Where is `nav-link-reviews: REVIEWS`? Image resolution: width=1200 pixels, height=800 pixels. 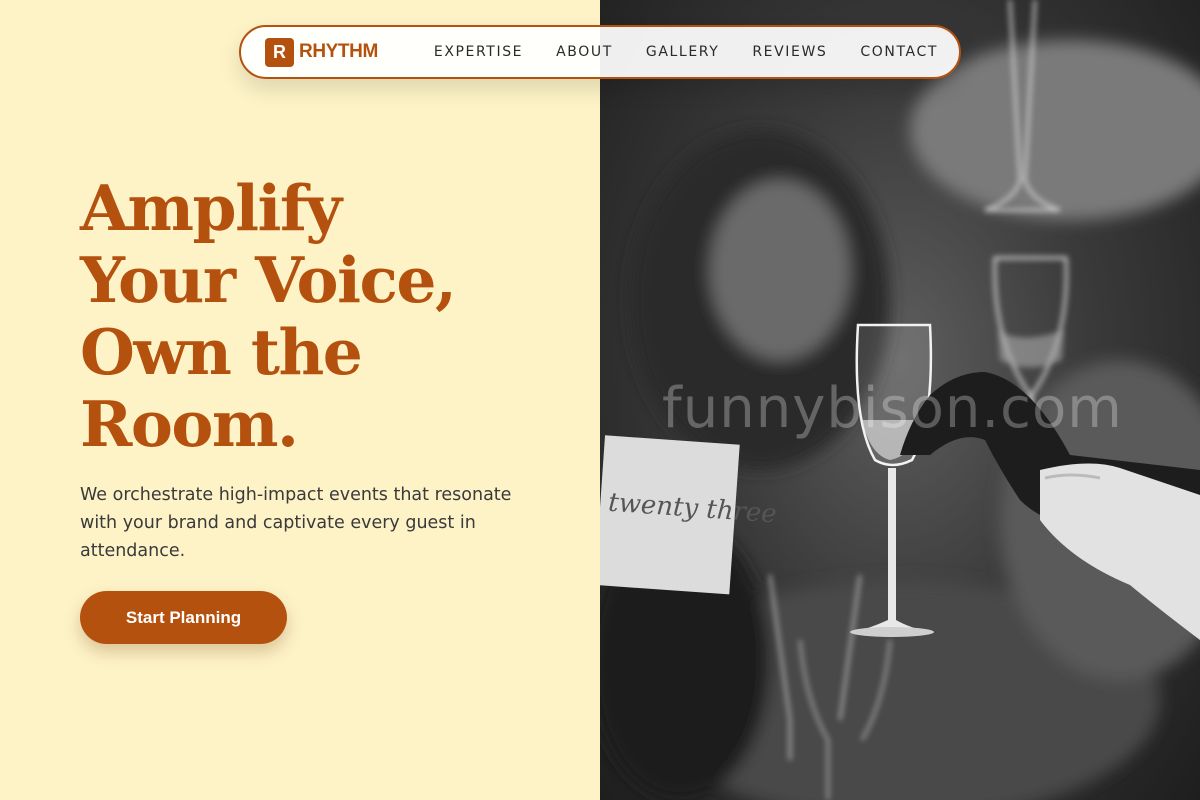 nav-link-reviews: REVIEWS is located at coordinates (789, 52).